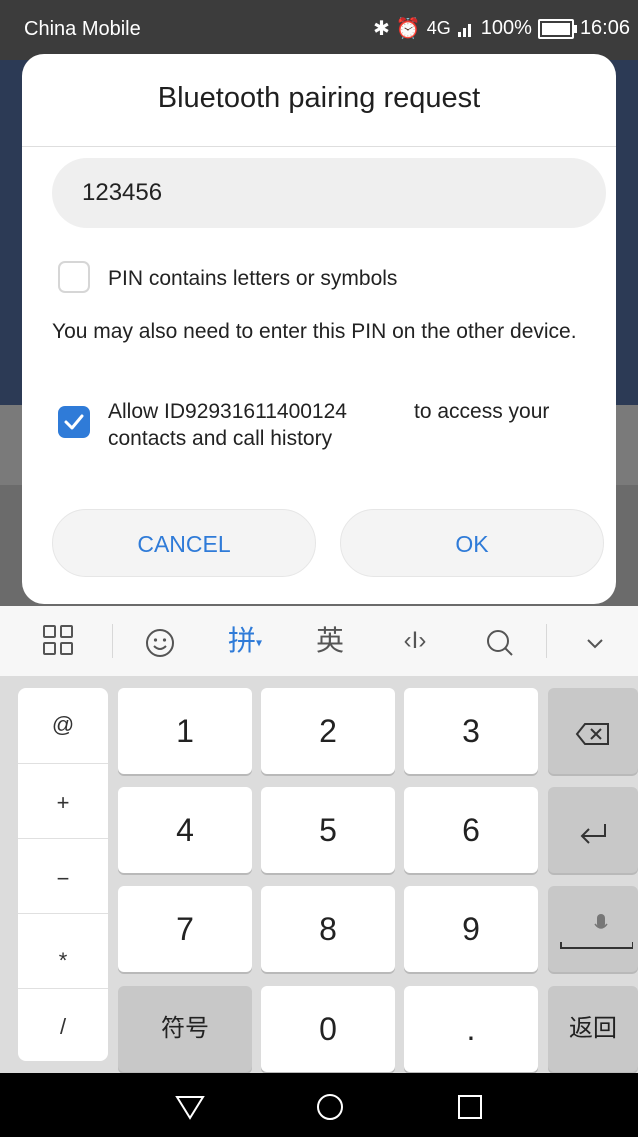  I want to click on keyboard-toolbar: 拼▾ 英 ‹I›, so click(319, 641).